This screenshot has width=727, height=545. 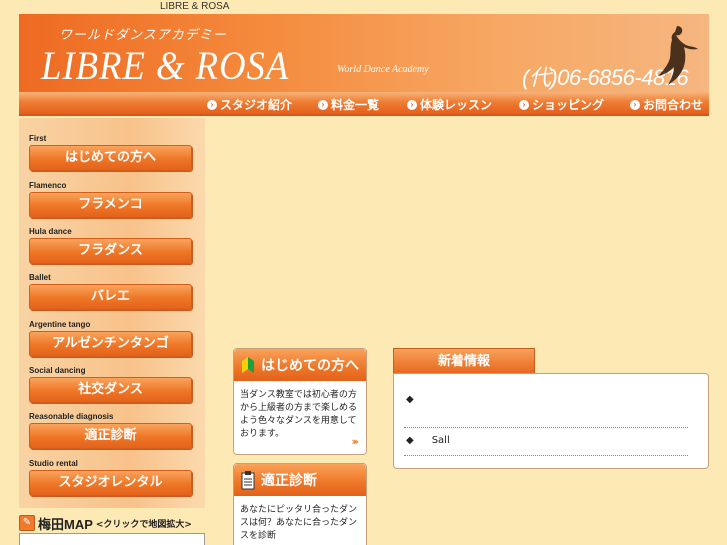 I want to click on sidebar-button-hula: フラダンス, so click(x=110, y=251).